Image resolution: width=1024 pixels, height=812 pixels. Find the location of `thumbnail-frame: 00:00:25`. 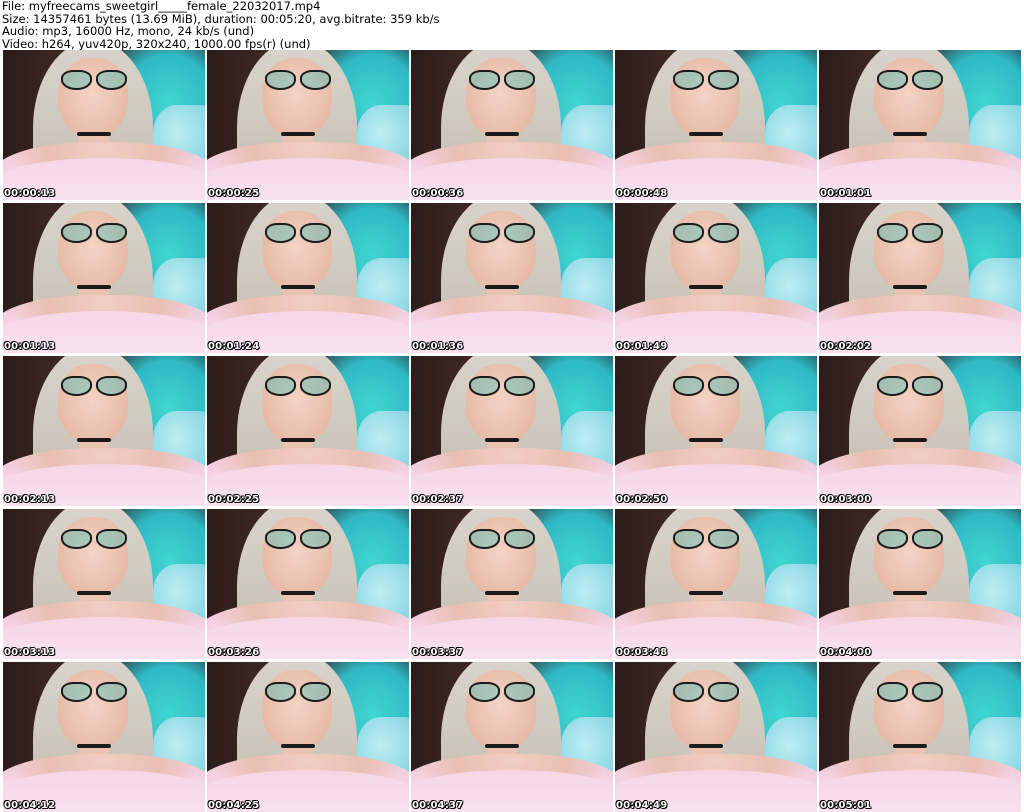

thumbnail-frame: 00:00:25 is located at coordinates (308, 125).